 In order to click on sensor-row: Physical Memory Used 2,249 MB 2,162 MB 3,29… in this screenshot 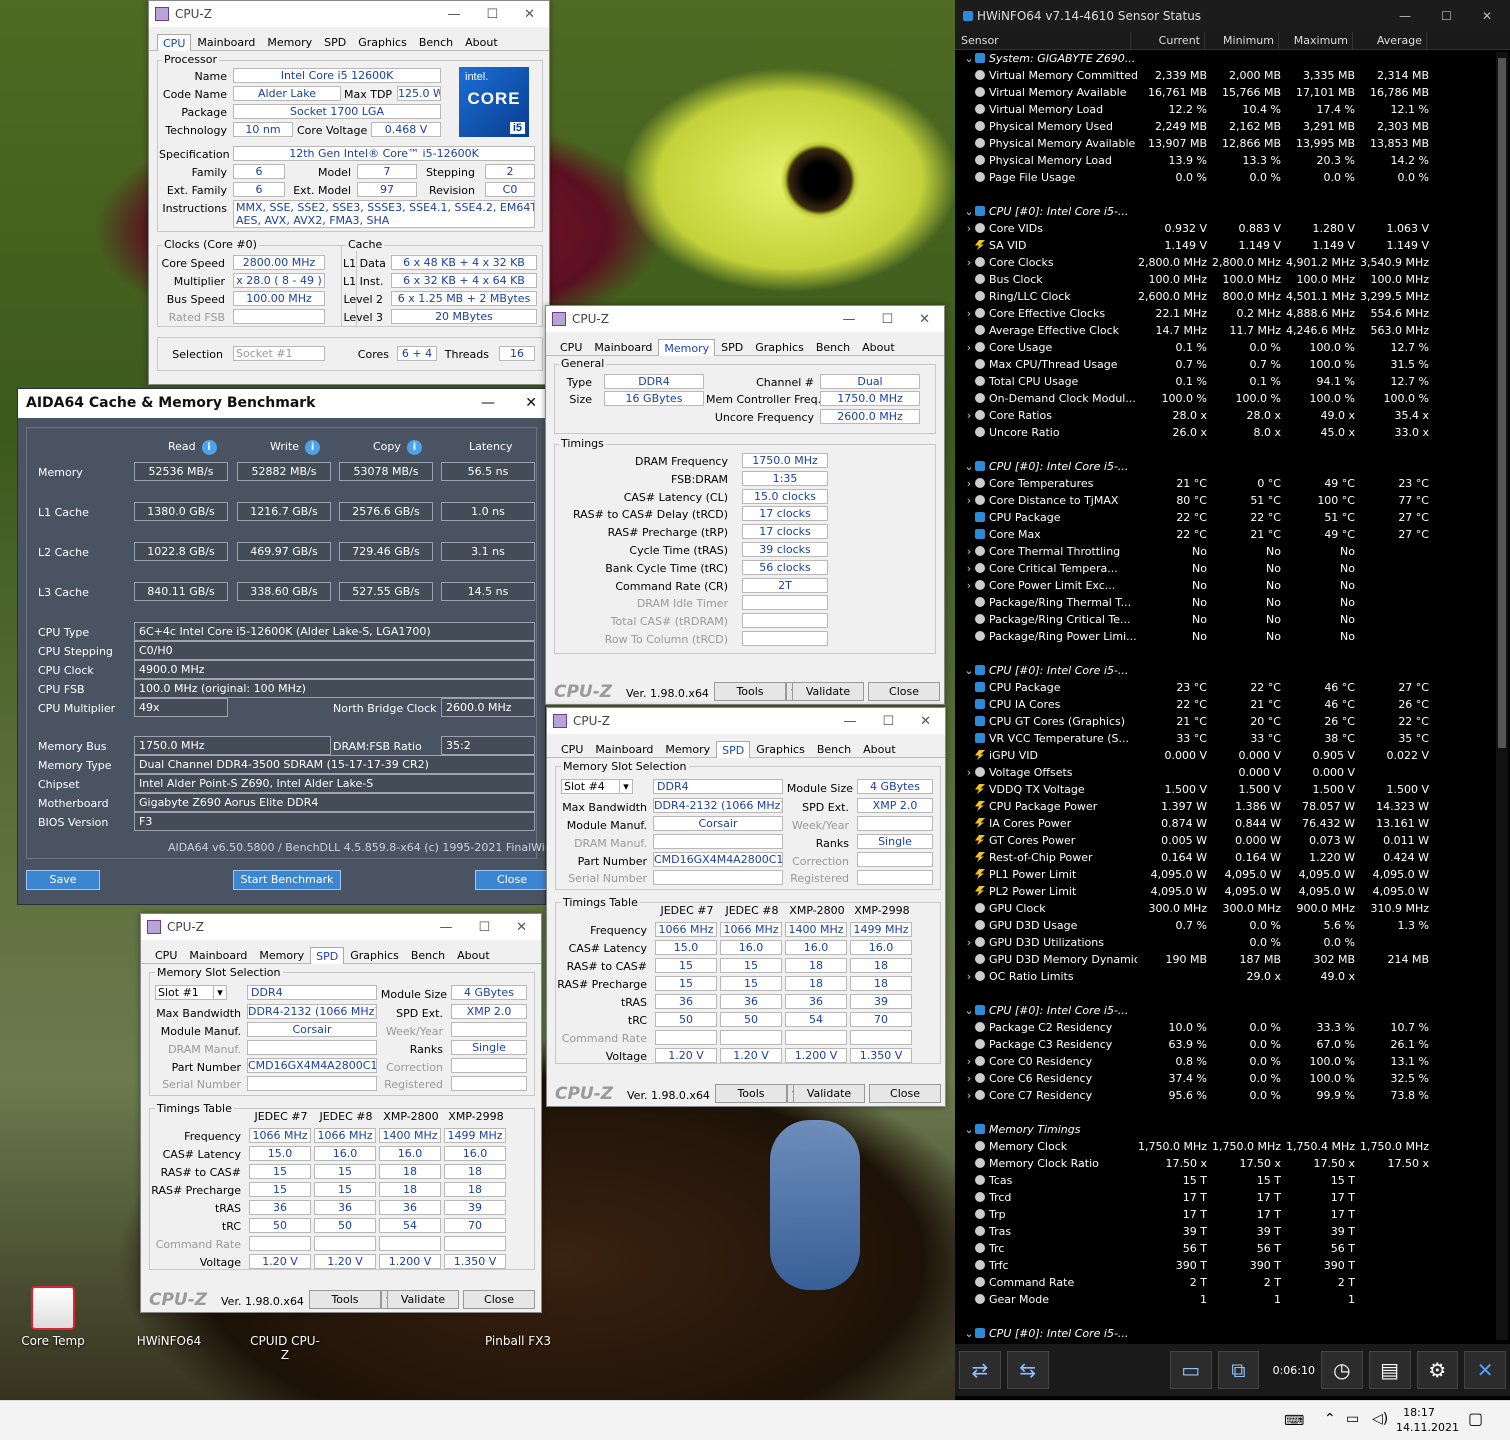, I will do `click(1236, 126)`.